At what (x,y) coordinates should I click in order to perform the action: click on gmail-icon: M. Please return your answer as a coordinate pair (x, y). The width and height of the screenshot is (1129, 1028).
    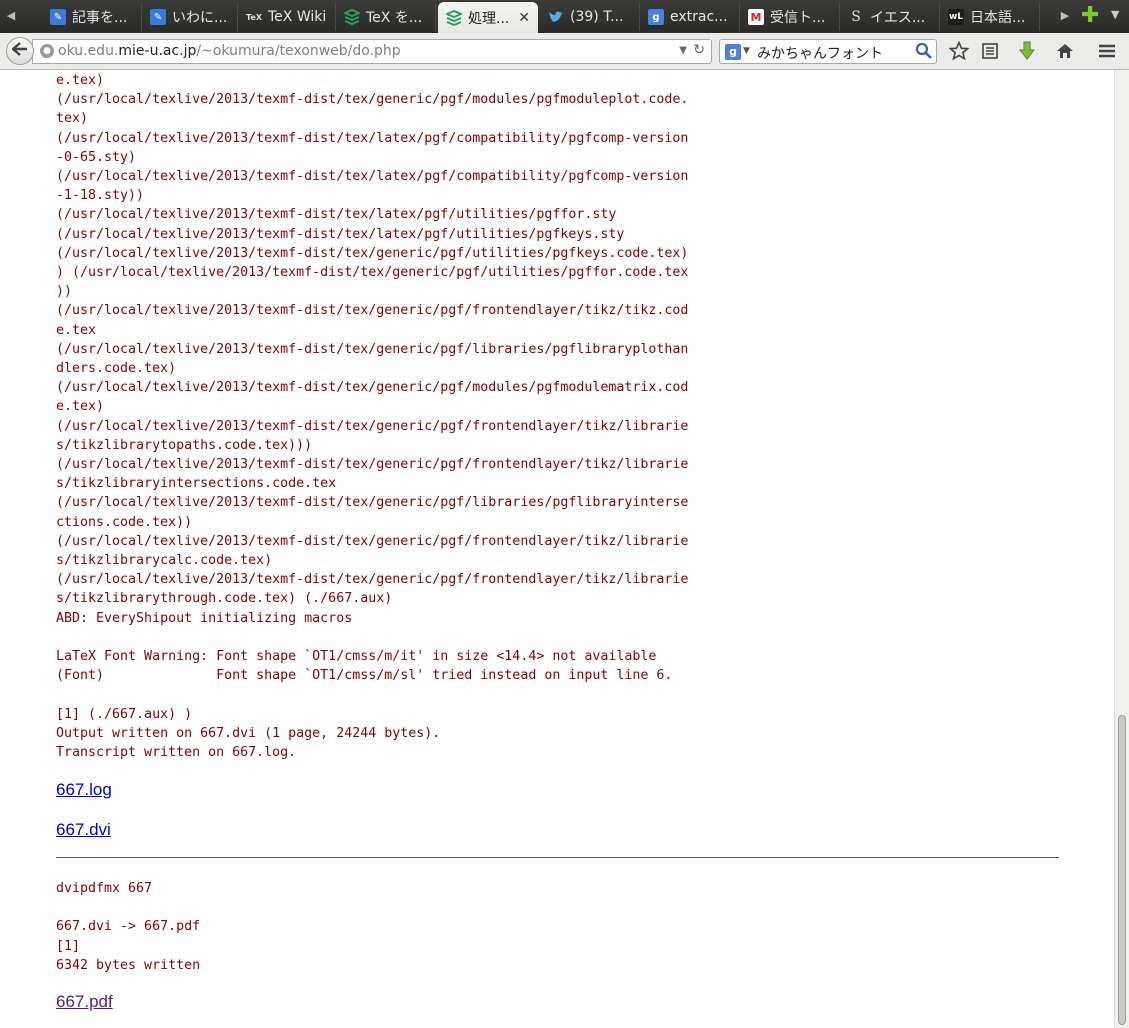
    Looking at the image, I should click on (756, 17).